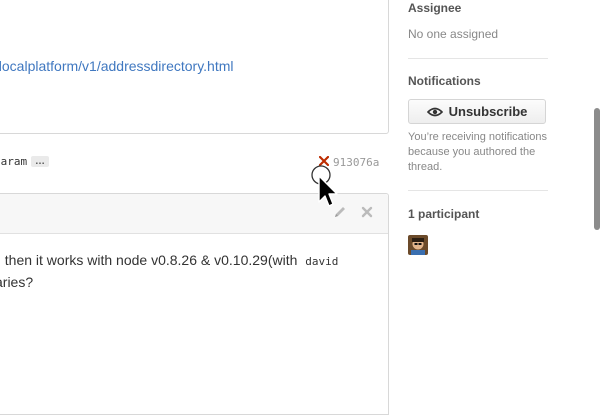 The height and width of the screenshot is (415, 600). Describe the element at coordinates (367, 212) in the screenshot. I see `close-icon` at that location.